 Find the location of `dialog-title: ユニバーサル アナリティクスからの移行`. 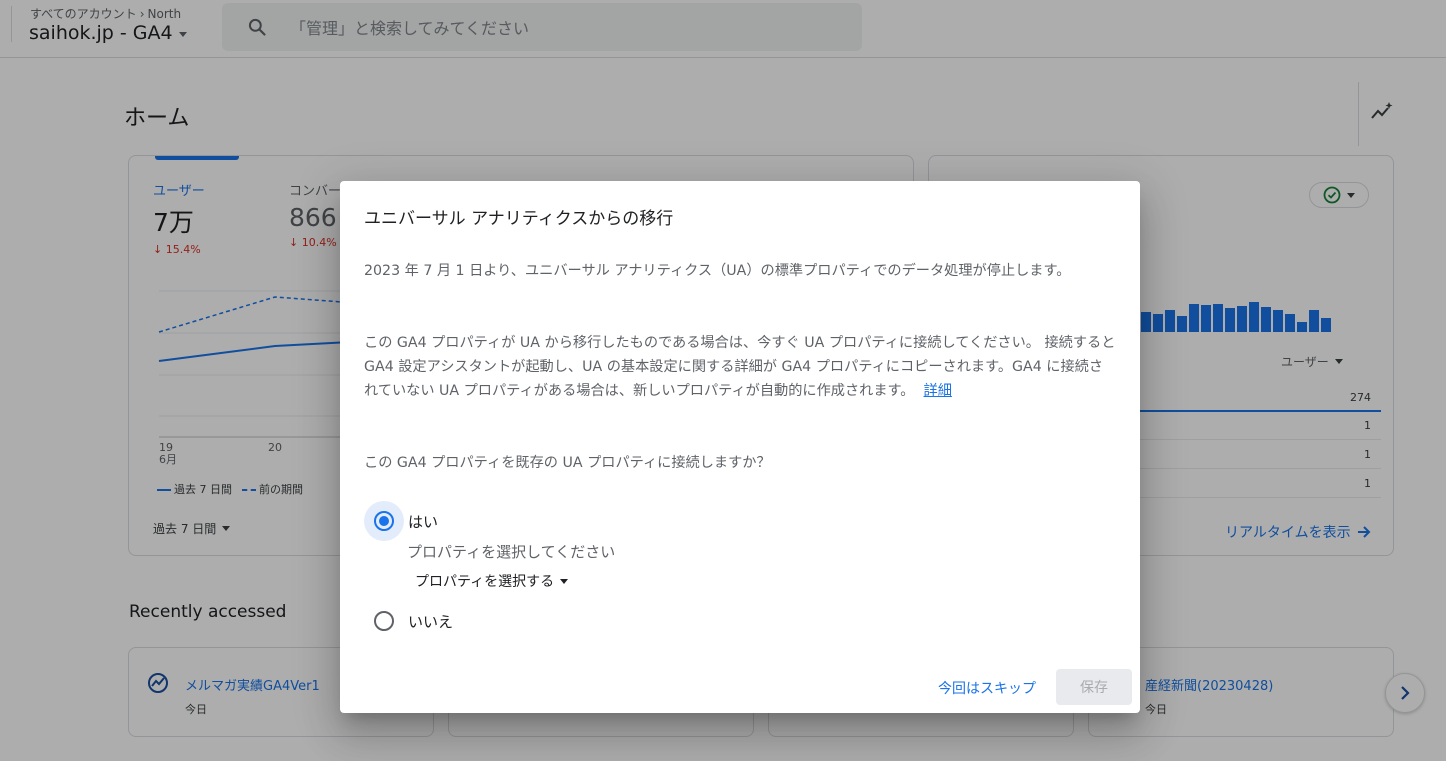

dialog-title: ユニバーサル アナリティクスからの移行 is located at coordinates (519, 219).